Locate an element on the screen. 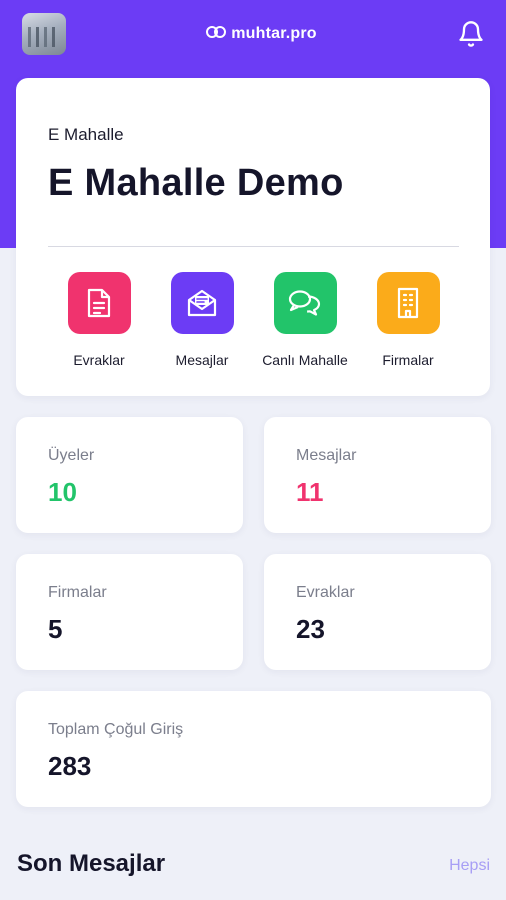  action-live-neighborhood: Canlı Mahalle is located at coordinates (305, 320).